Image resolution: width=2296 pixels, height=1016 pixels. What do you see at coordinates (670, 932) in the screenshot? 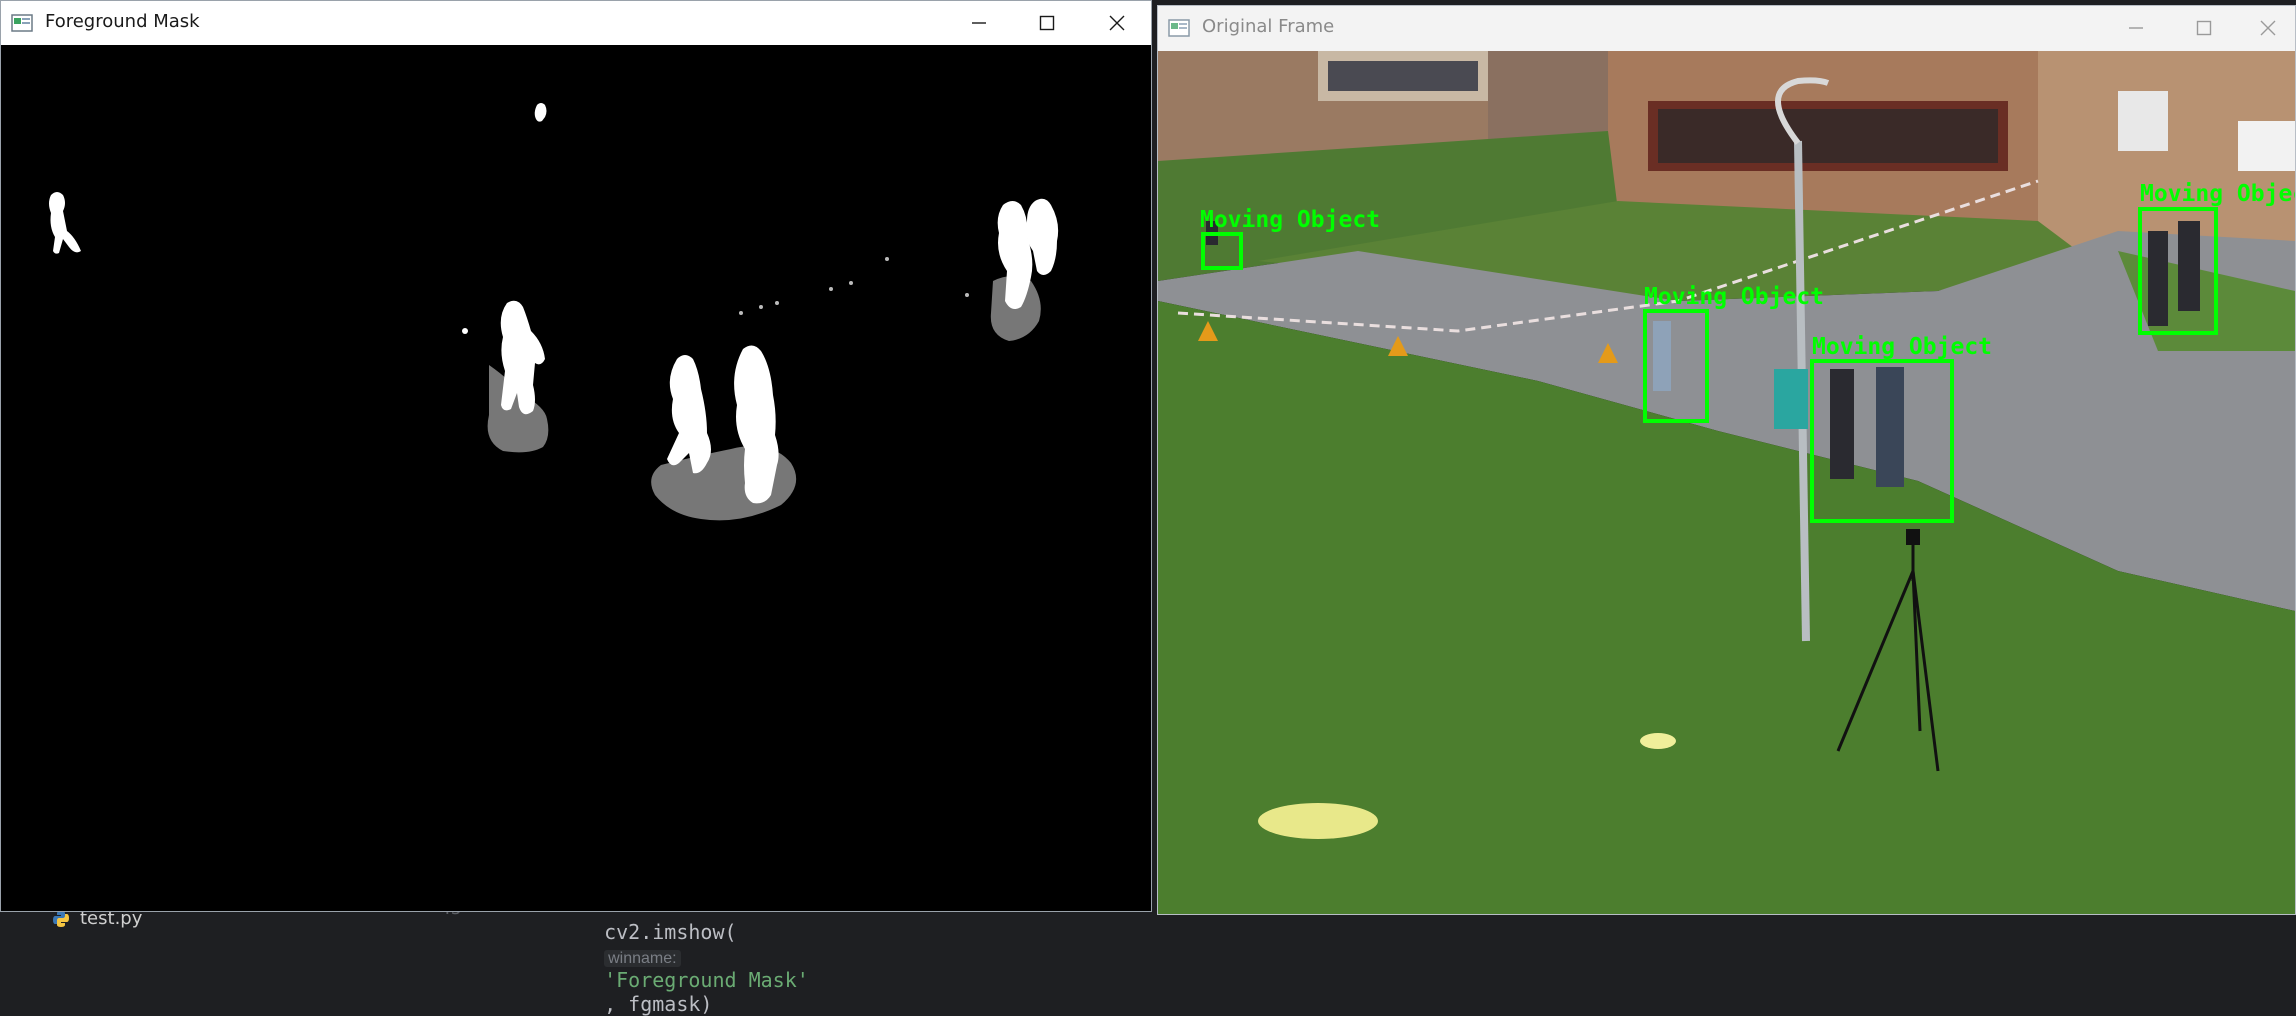
I see `code-call: cv2.imshow(` at bounding box center [670, 932].